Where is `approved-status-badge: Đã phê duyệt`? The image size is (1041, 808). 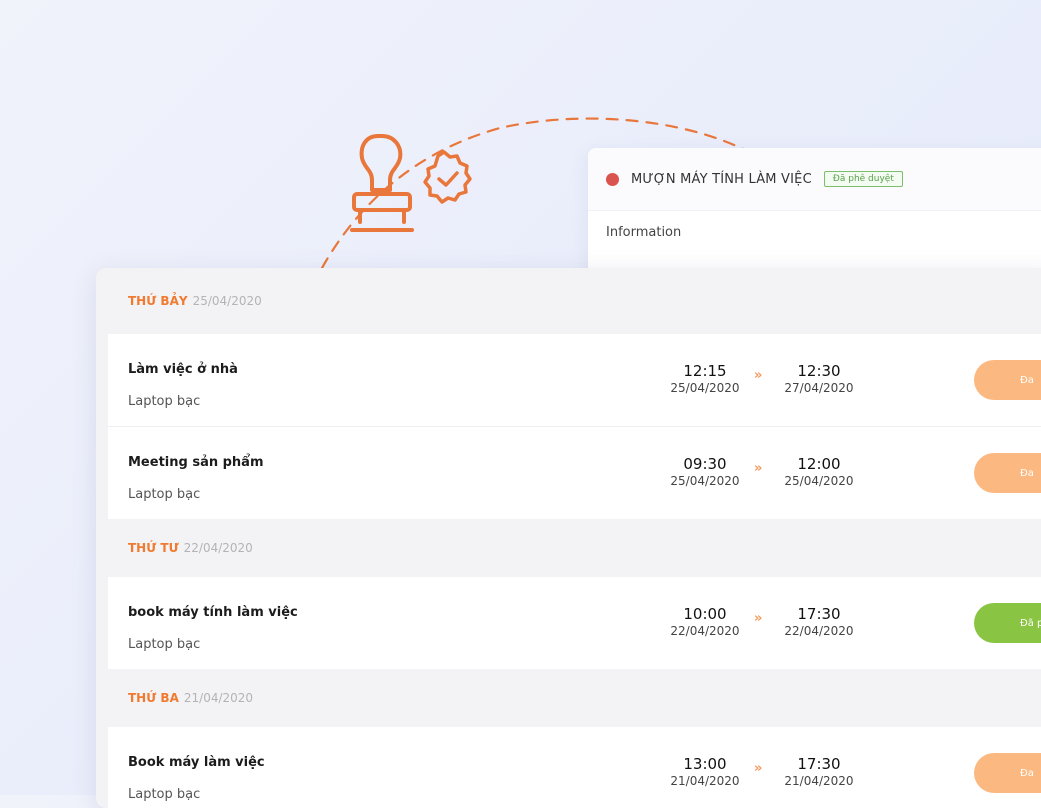 approved-status-badge: Đã phê duyệt is located at coordinates (863, 179).